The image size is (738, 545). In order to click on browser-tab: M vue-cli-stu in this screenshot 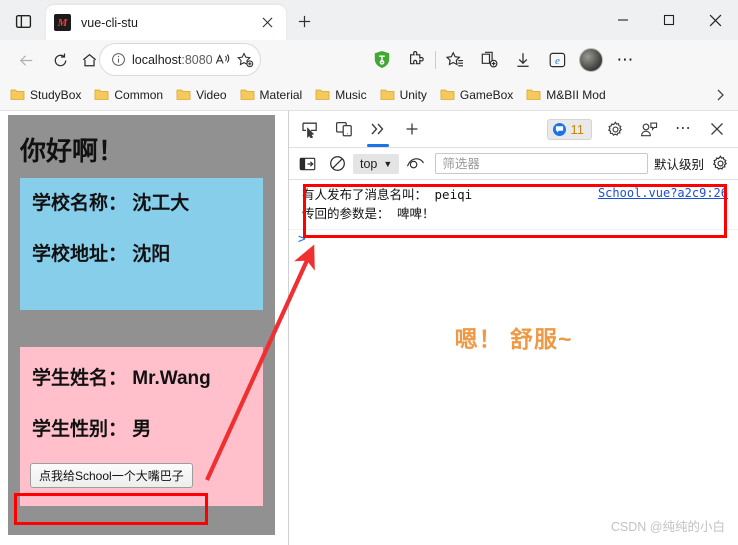, I will do `click(166, 22)`.